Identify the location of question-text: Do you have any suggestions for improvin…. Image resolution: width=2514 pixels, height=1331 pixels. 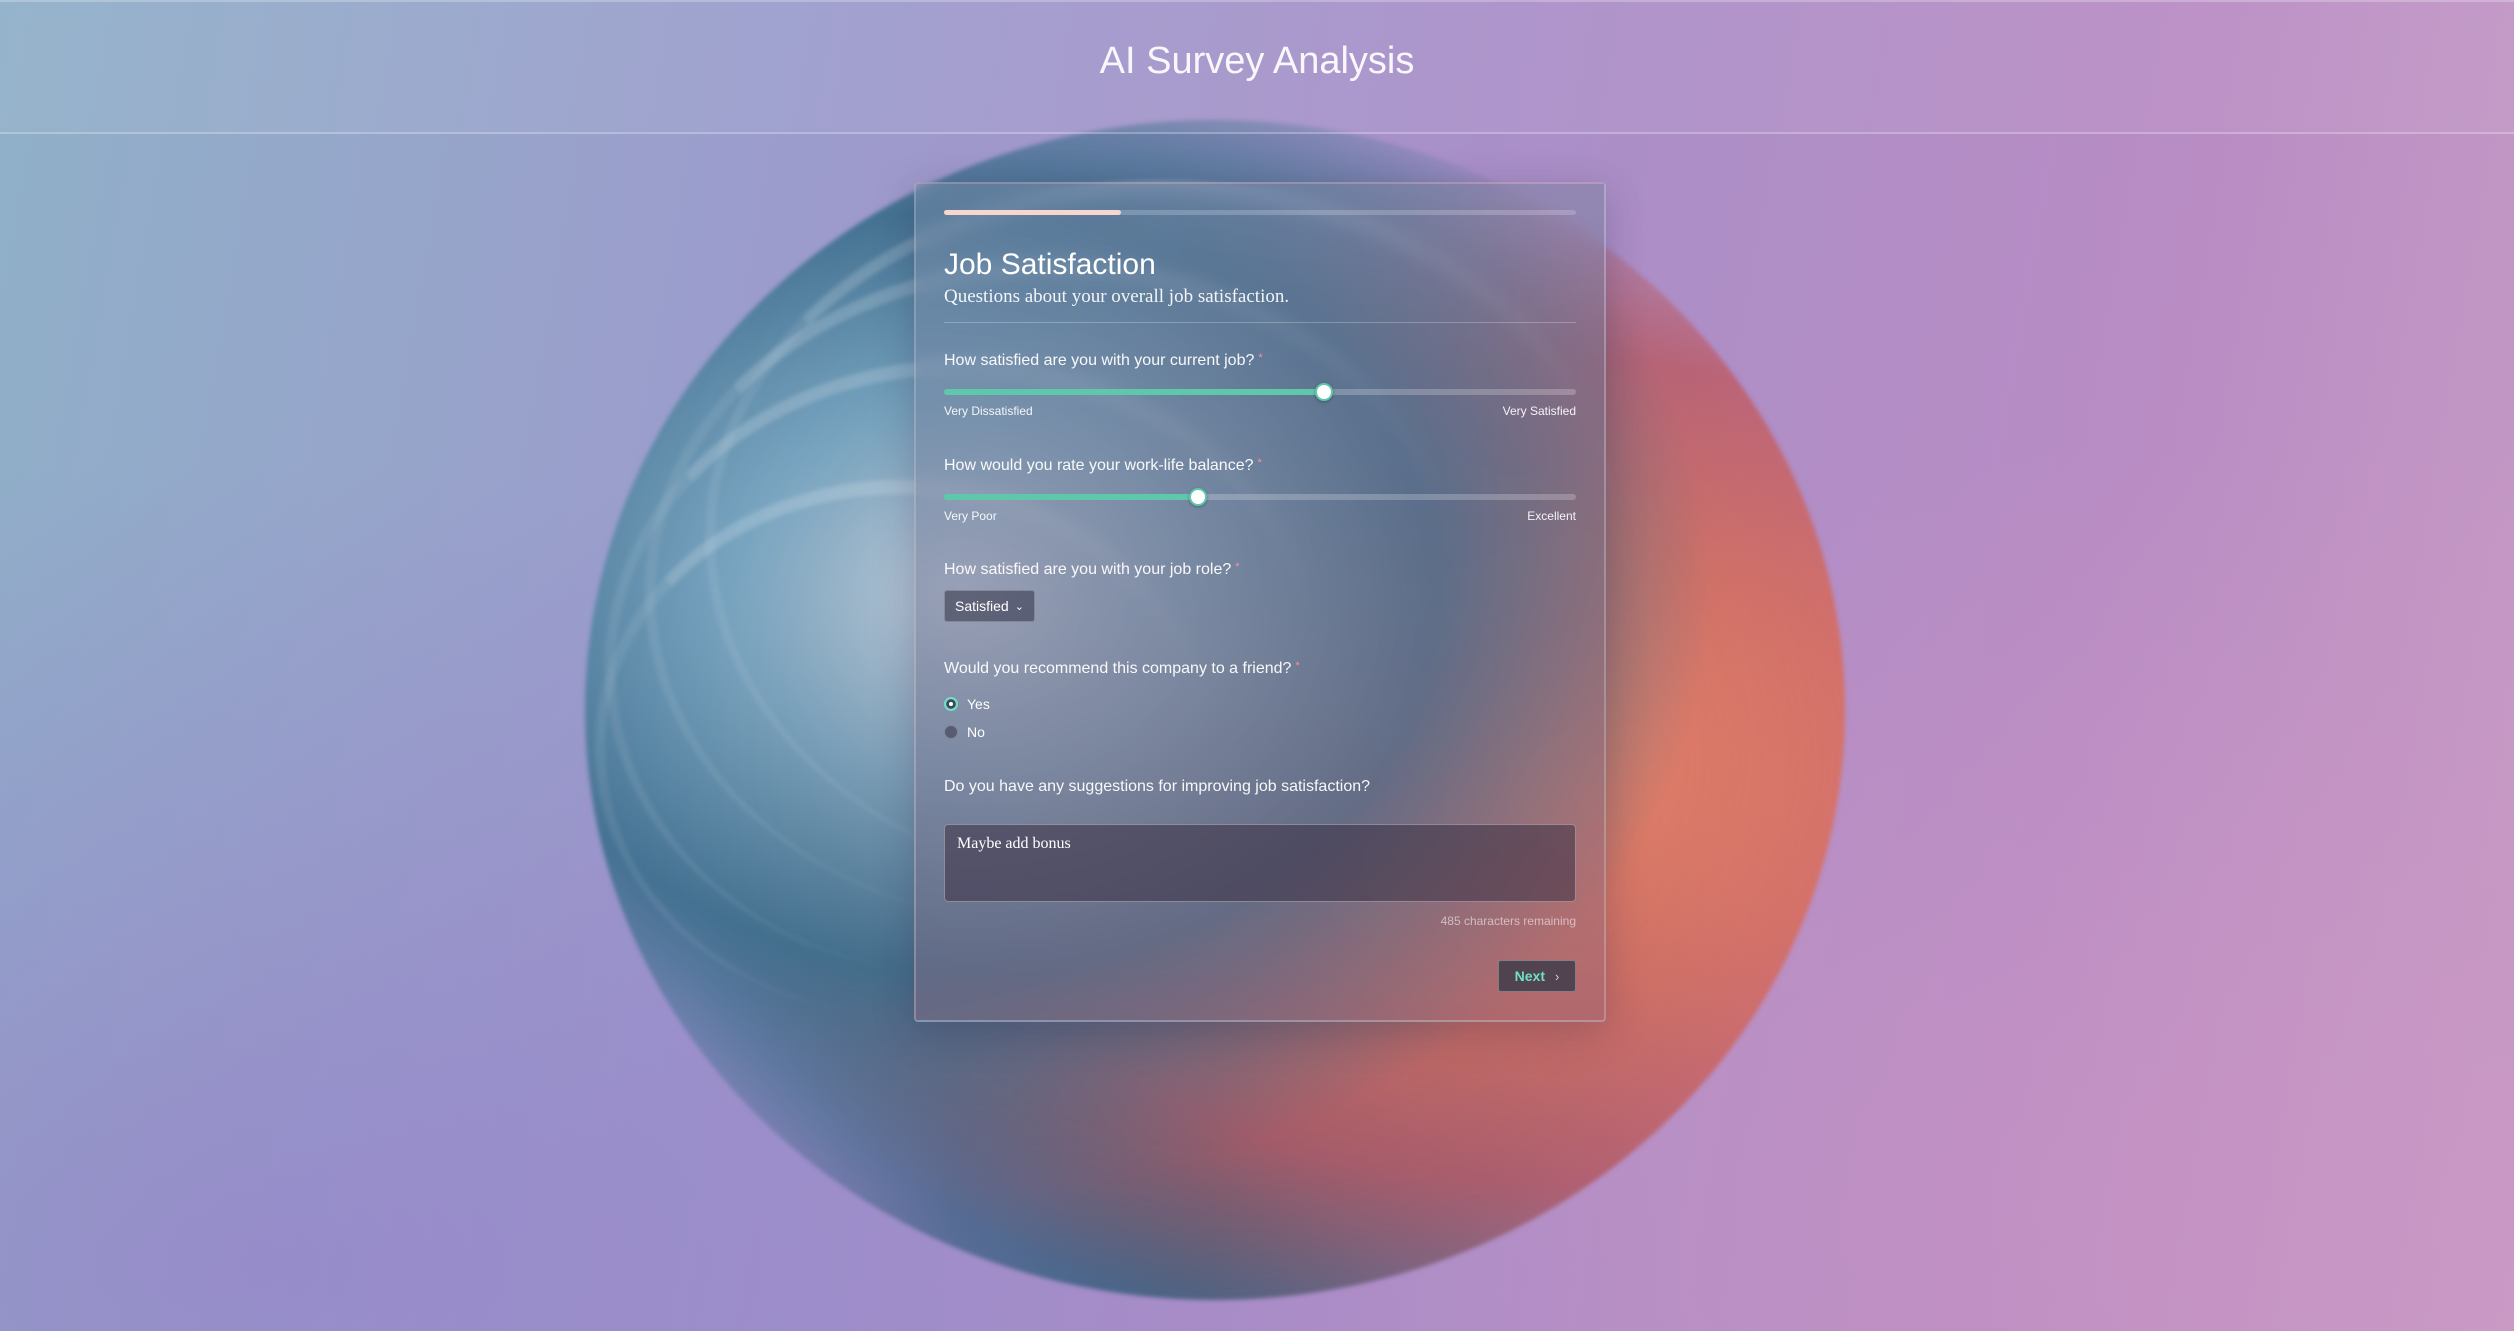
(1157, 786).